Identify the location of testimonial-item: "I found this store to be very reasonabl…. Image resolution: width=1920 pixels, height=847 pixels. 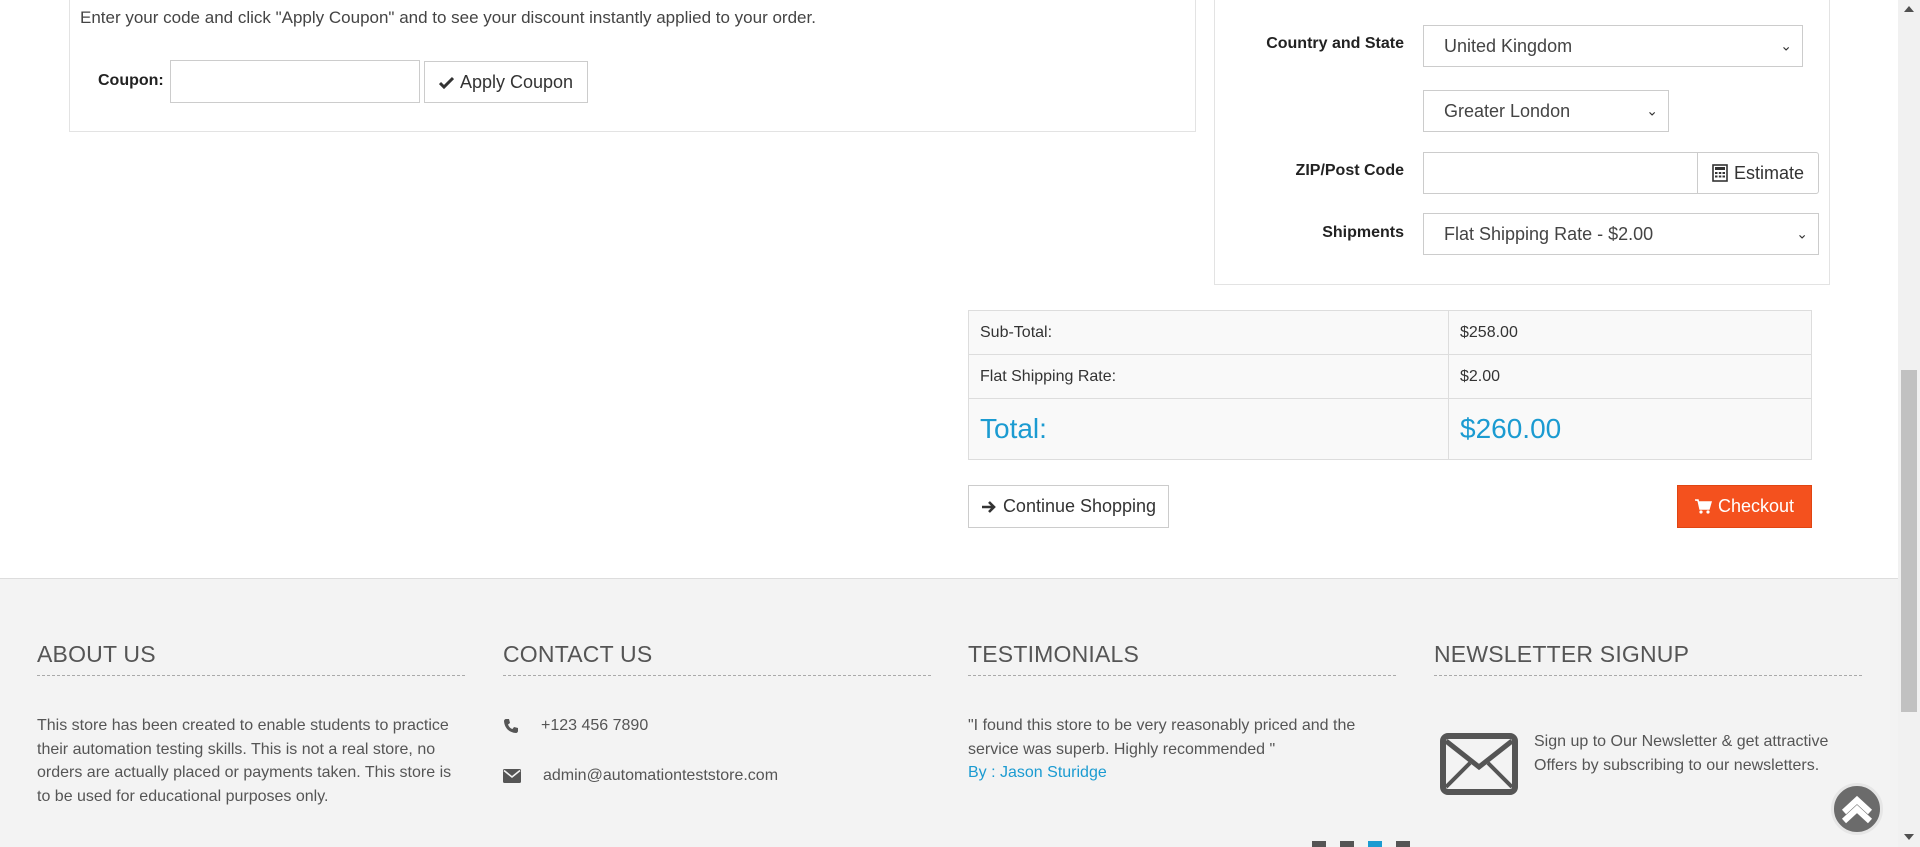
(1182, 749).